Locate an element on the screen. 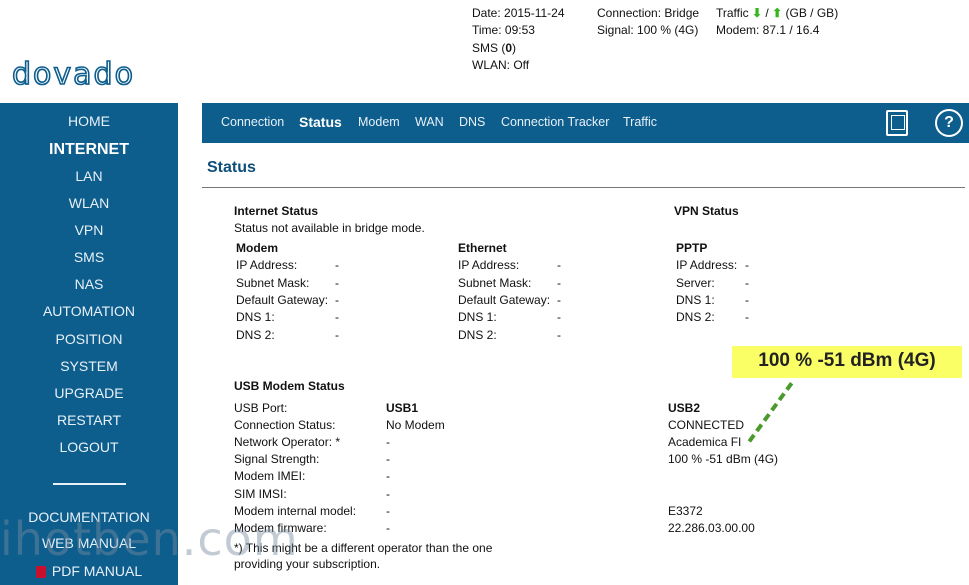 The image size is (969, 585). signal-callout-text: 100 % -51 dBm (4G) is located at coordinates (847, 360).